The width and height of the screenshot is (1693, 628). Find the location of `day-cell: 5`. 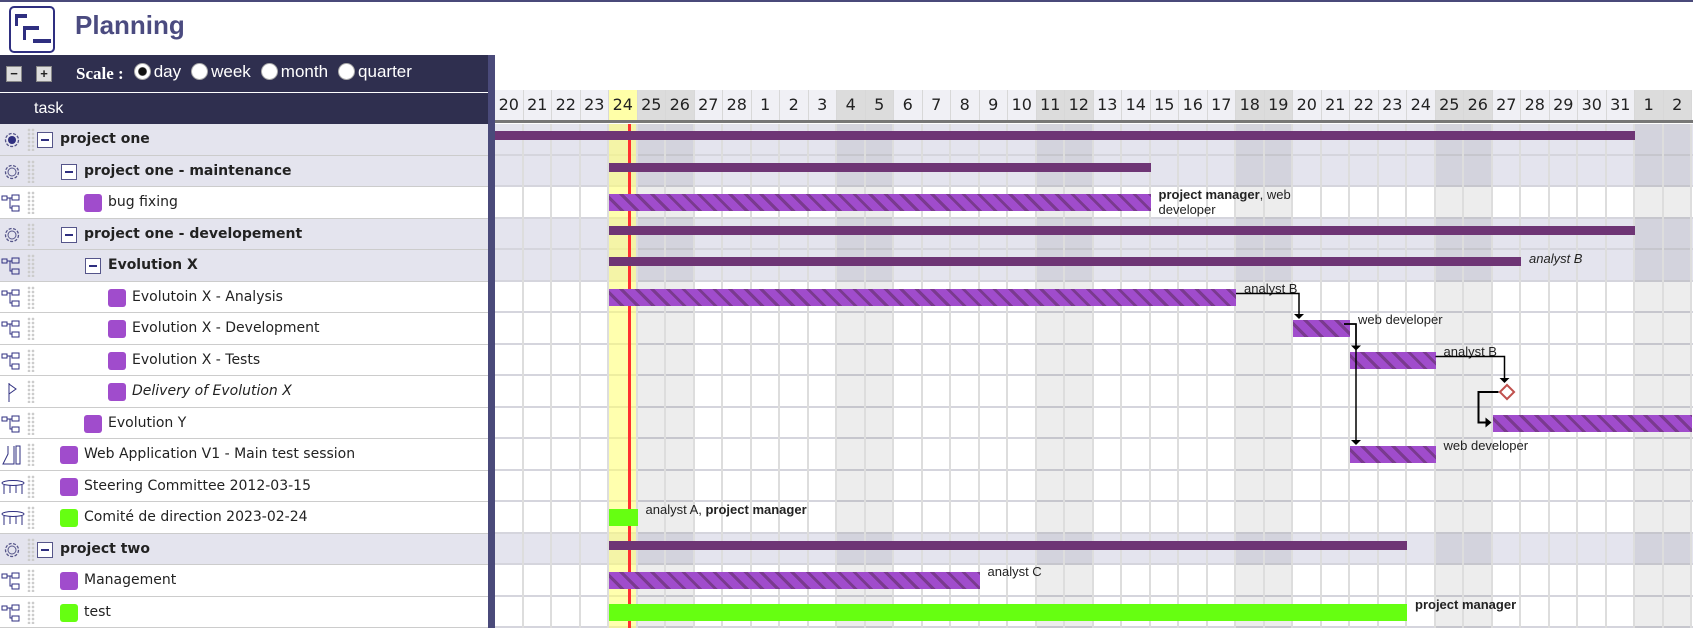

day-cell: 5 is located at coordinates (879, 105).